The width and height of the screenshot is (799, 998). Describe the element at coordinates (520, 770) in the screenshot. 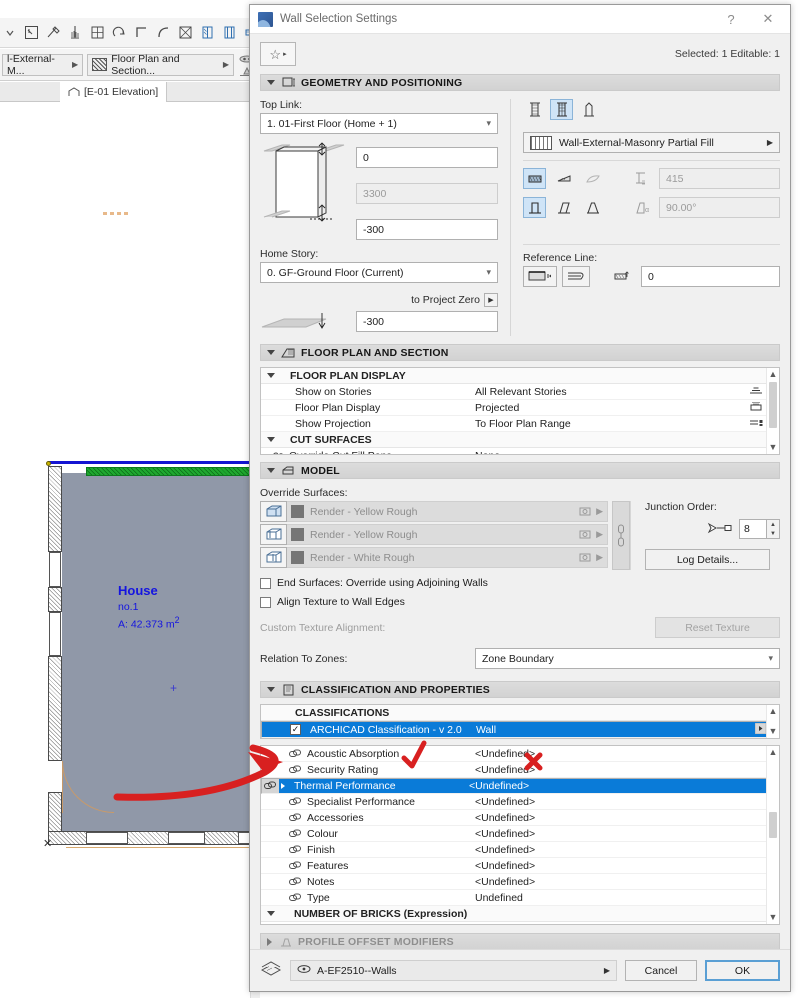

I see `table-row: Security Rating <Undefined>` at that location.